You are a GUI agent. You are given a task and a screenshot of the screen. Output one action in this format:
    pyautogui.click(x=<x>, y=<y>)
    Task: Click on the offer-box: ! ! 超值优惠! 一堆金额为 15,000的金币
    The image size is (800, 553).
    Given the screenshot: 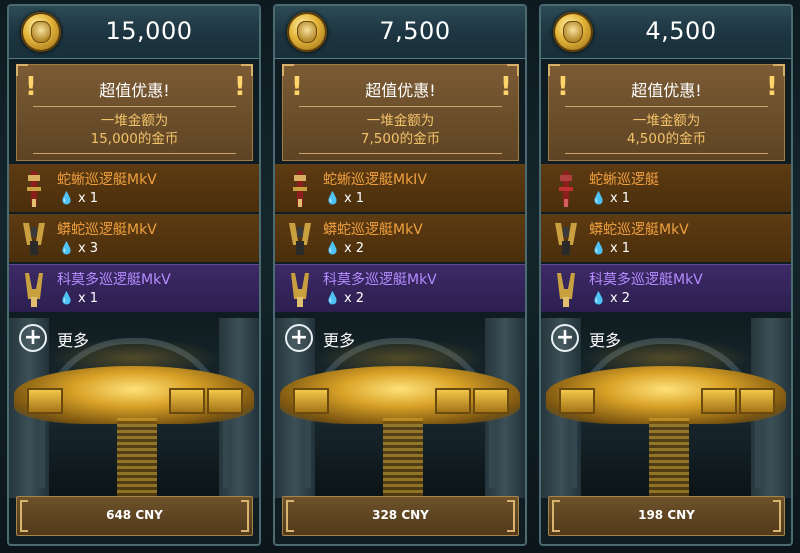 What is the action you would take?
    pyautogui.click(x=134, y=112)
    